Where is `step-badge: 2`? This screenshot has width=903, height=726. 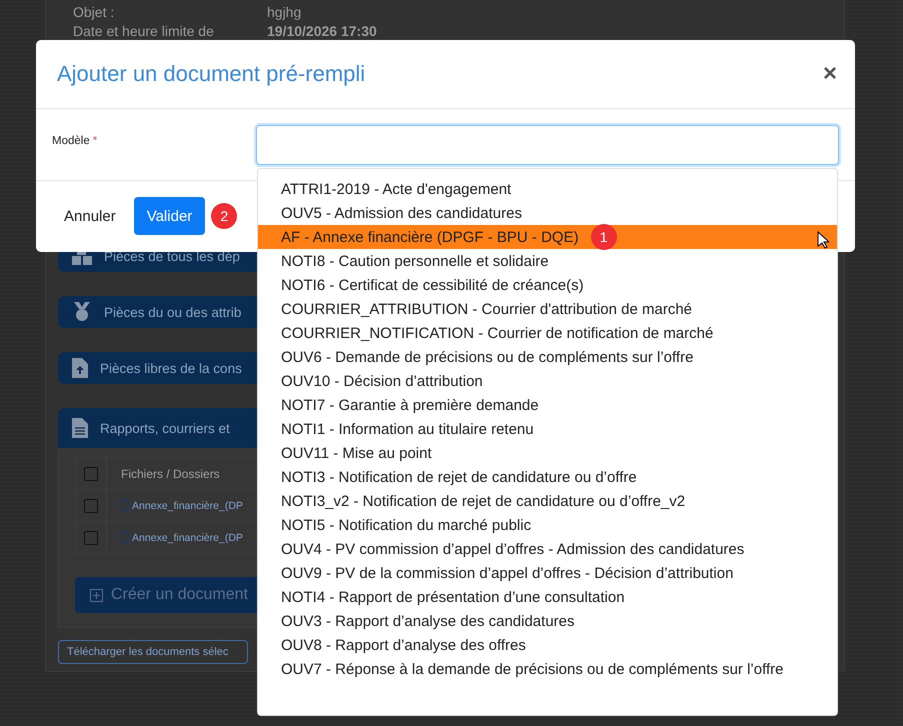
step-badge: 2 is located at coordinates (224, 216).